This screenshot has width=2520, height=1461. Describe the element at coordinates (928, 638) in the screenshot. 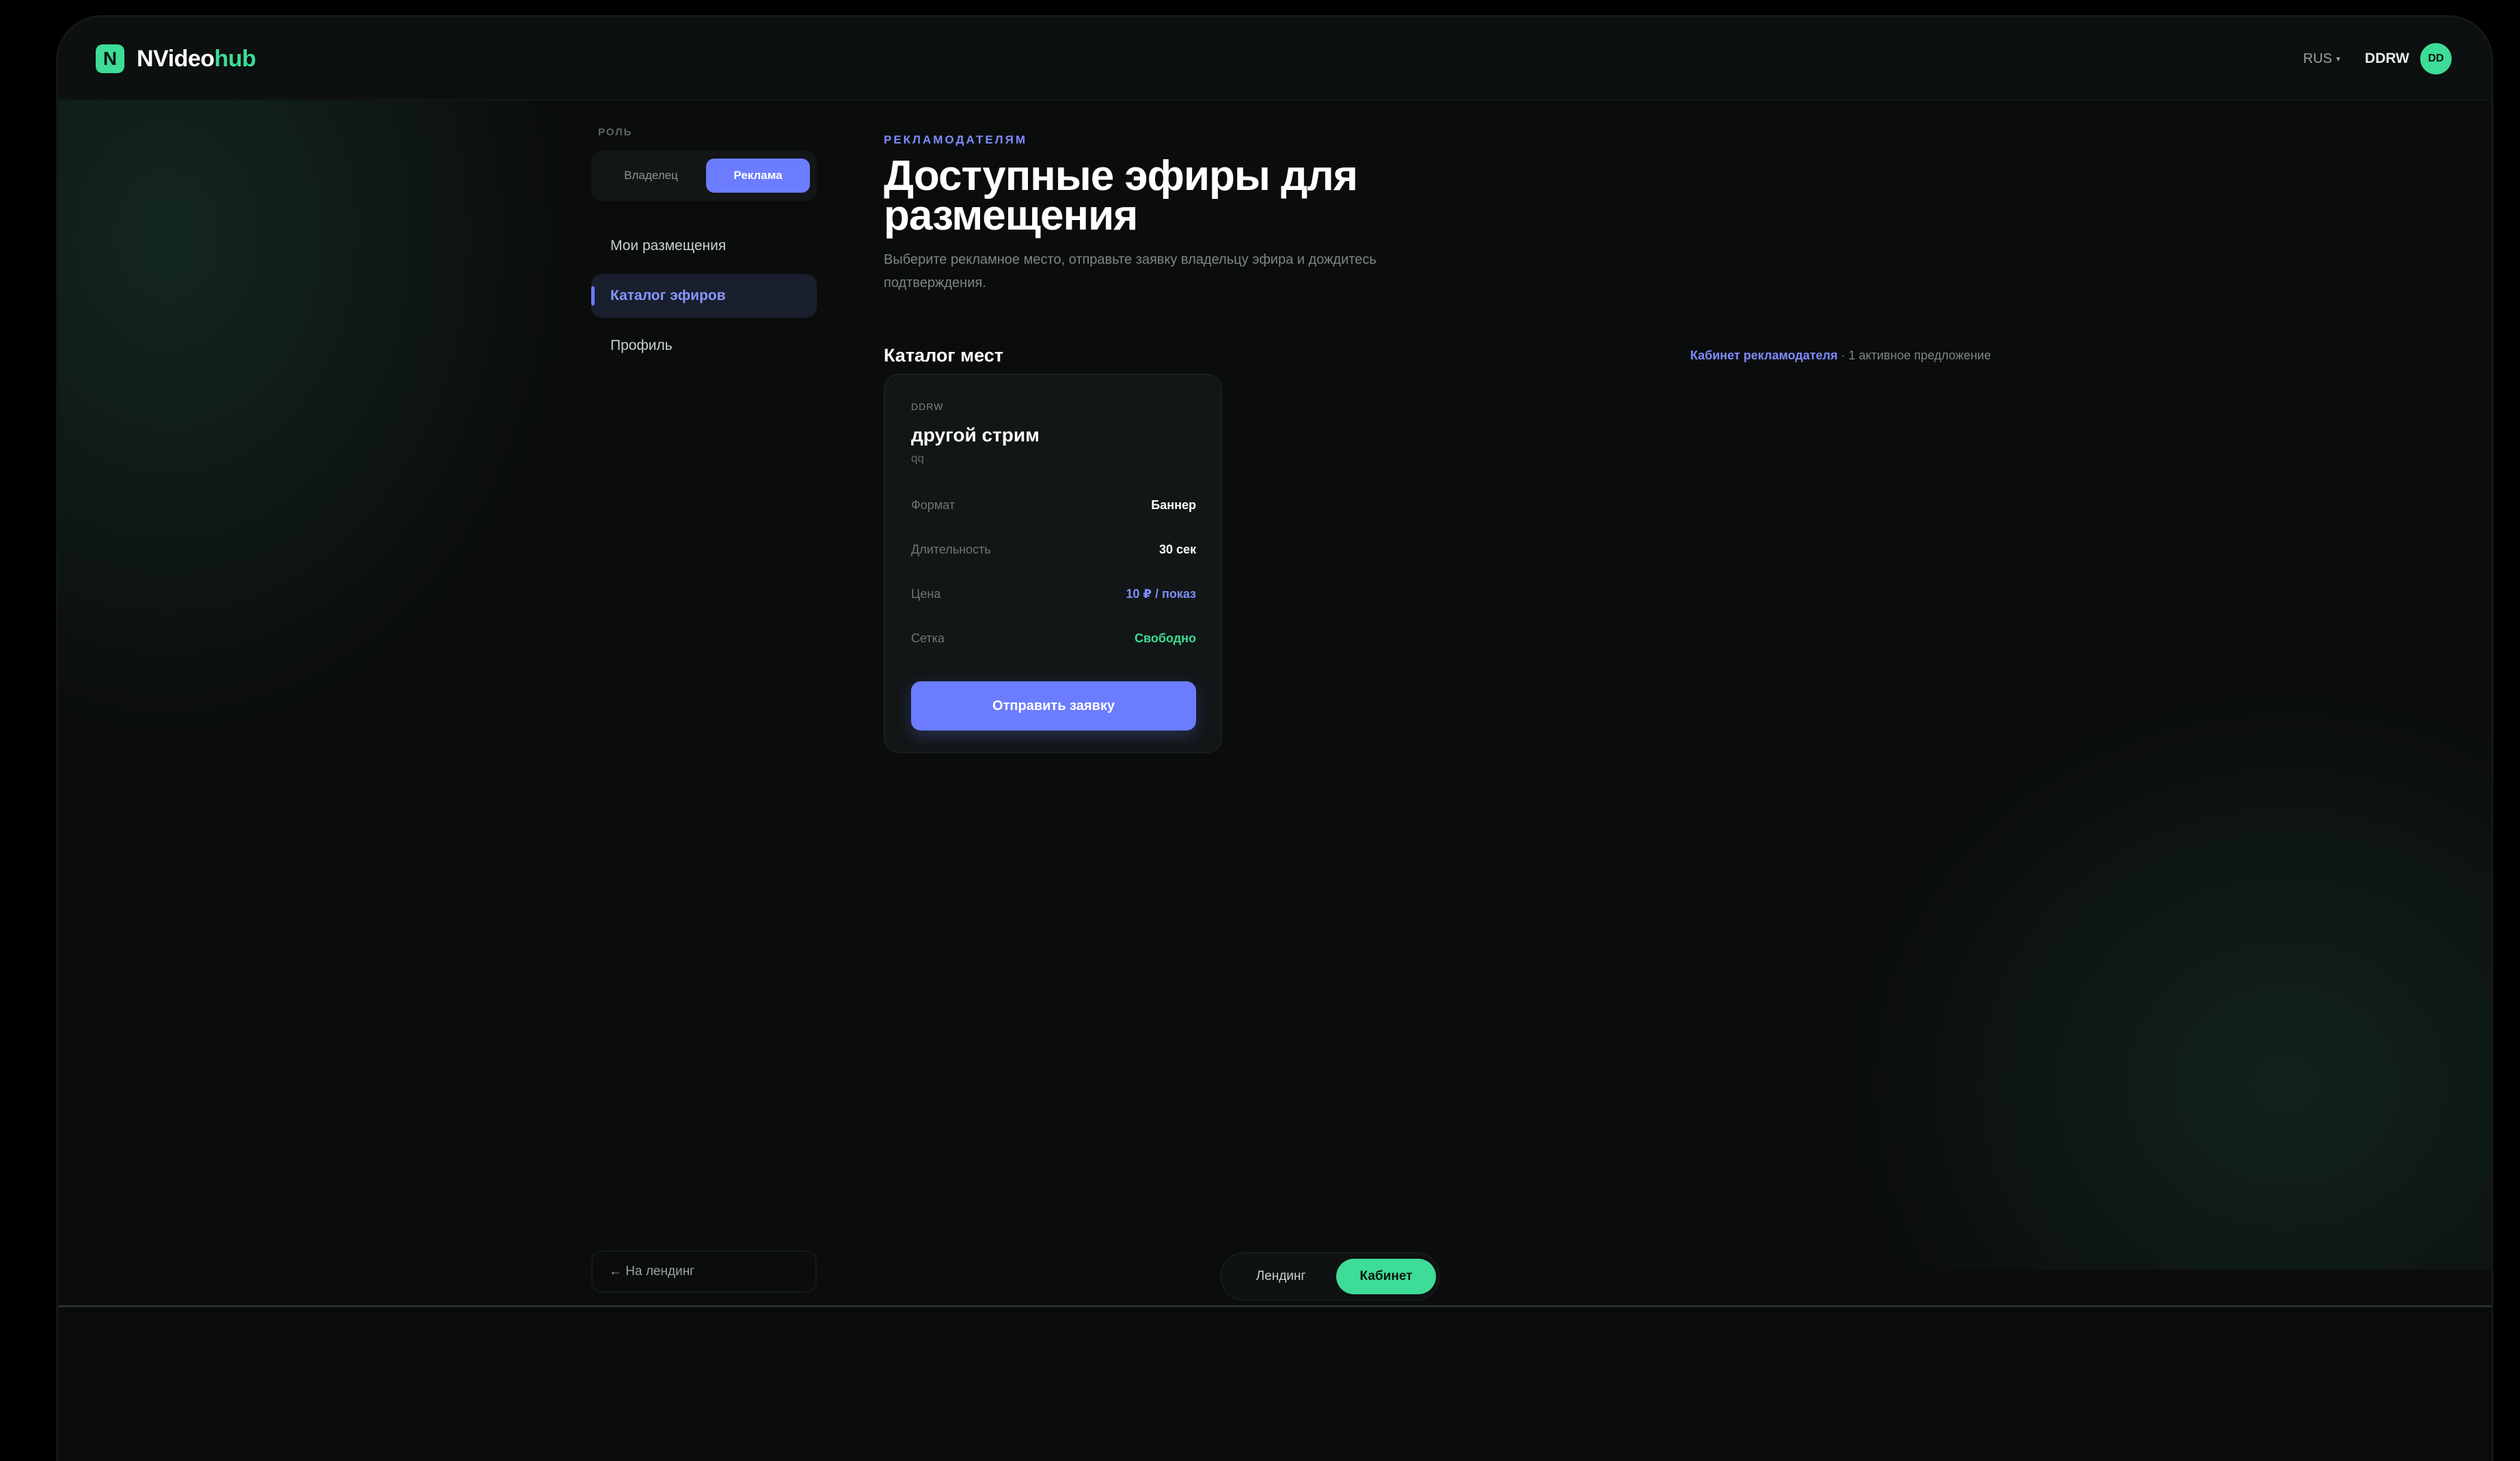

I see `spec-label: Сетка` at that location.